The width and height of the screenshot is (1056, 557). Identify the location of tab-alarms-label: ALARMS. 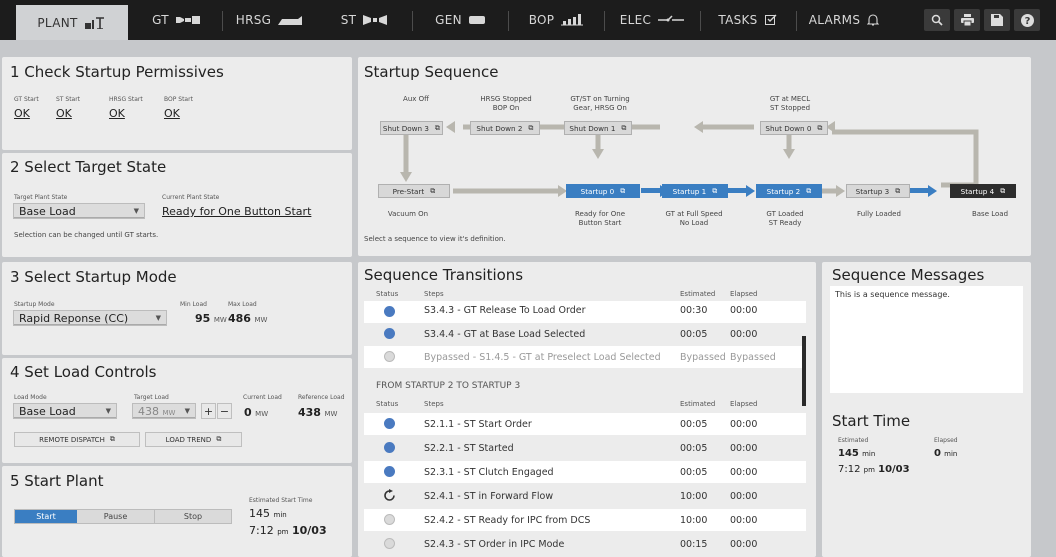
(834, 20).